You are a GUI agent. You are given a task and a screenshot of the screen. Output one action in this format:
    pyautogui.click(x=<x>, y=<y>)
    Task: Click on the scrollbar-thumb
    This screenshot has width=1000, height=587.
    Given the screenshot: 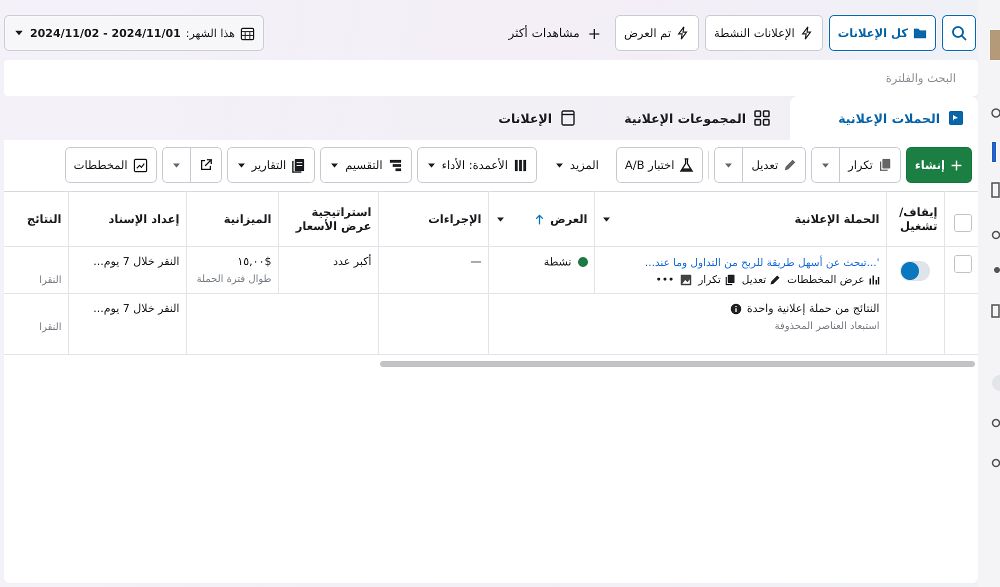 What is the action you would take?
    pyautogui.click(x=677, y=364)
    